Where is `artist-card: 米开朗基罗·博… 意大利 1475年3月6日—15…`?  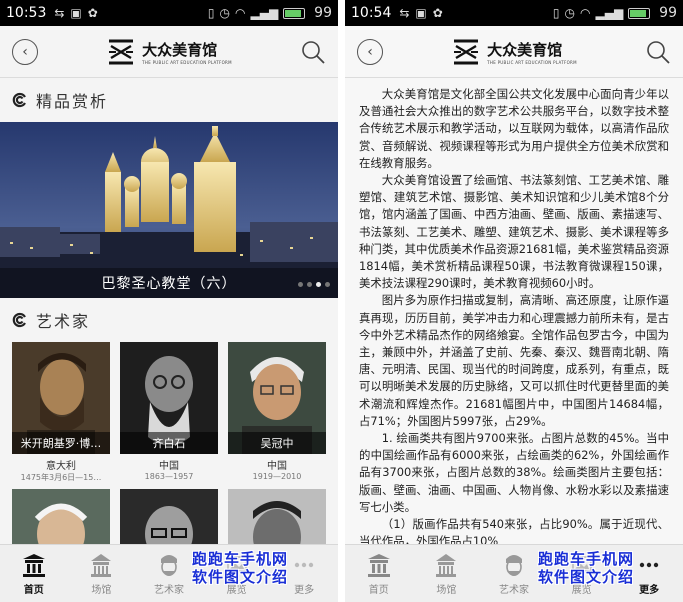 artist-card: 米开朗基罗·博… 意大利 1475年3月6日—15… is located at coordinates (61, 412).